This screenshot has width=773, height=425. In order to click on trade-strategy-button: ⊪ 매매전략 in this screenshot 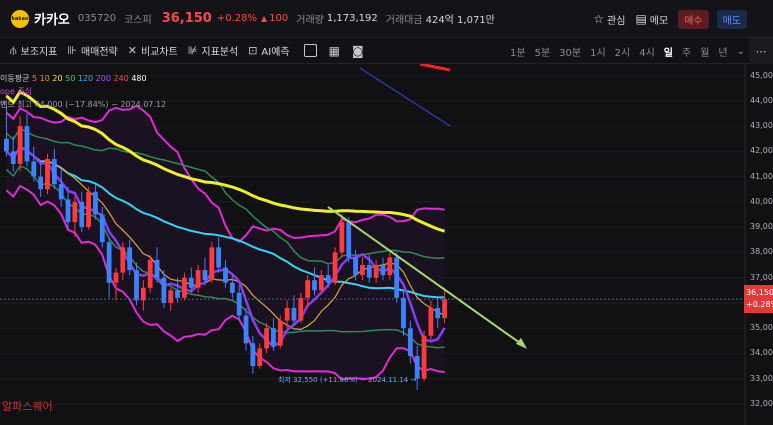, I will do `click(92, 50)`.